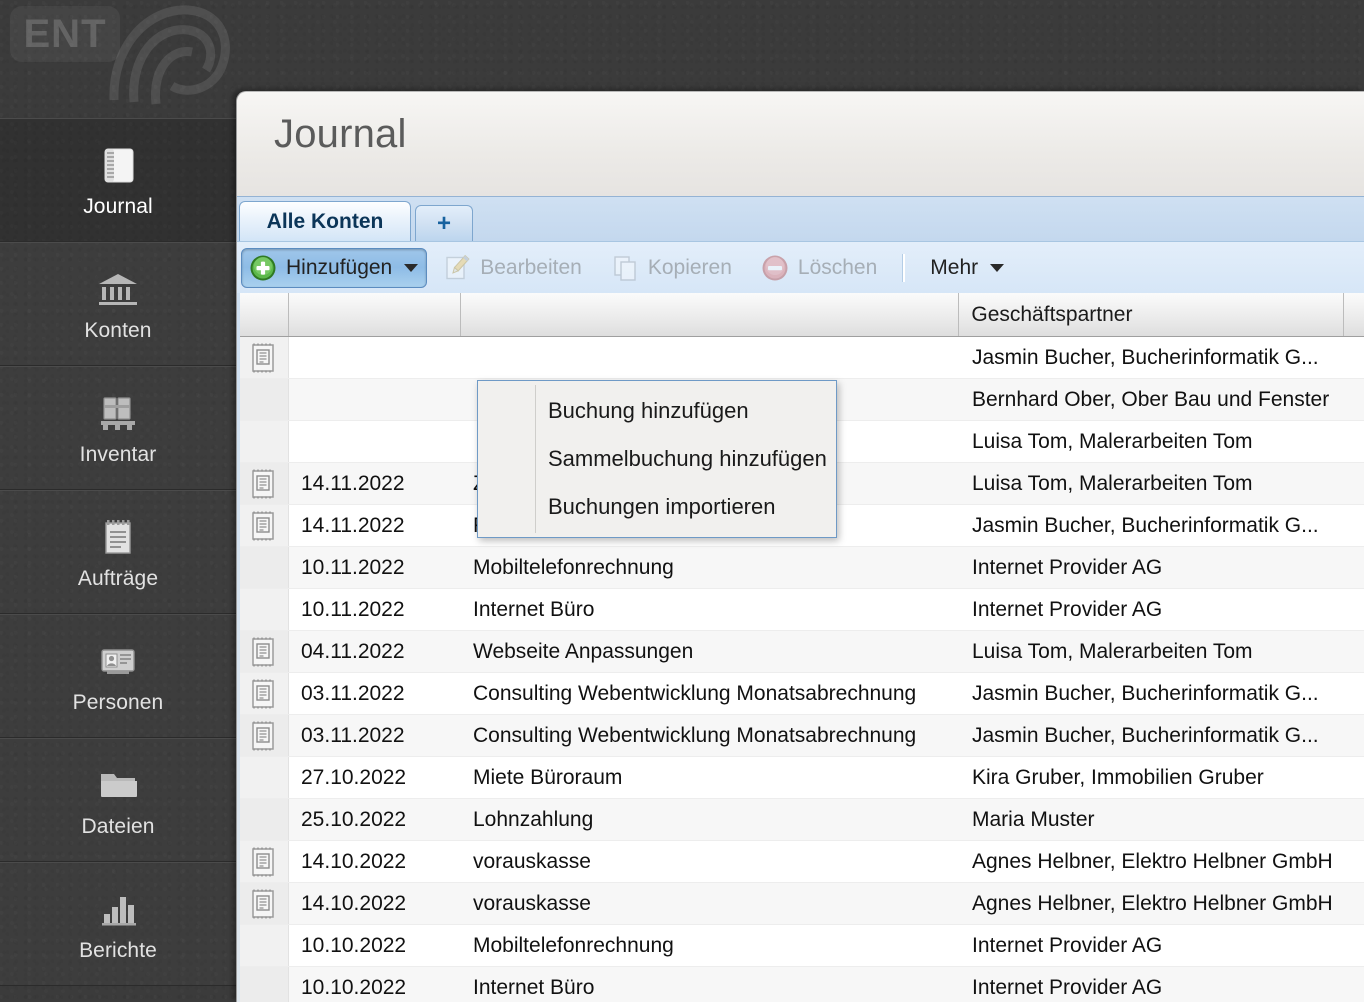  Describe the element at coordinates (548, 777) in the screenshot. I see `cell-description: Miete Büroraum` at that location.